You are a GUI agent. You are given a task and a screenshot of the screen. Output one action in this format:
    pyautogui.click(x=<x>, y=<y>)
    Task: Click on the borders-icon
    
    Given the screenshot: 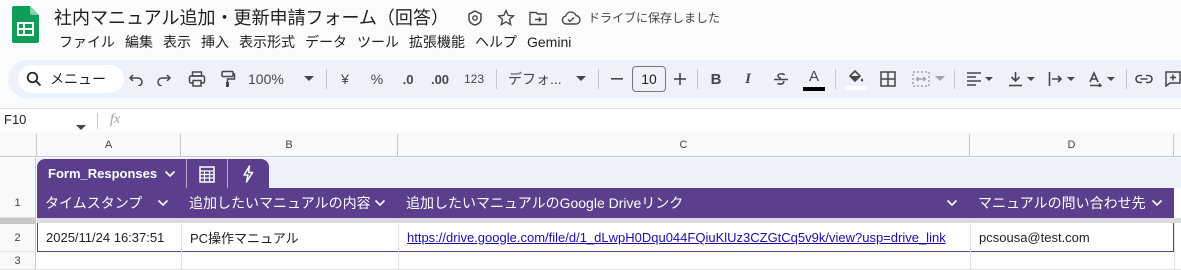 What is the action you would take?
    pyautogui.click(x=888, y=79)
    